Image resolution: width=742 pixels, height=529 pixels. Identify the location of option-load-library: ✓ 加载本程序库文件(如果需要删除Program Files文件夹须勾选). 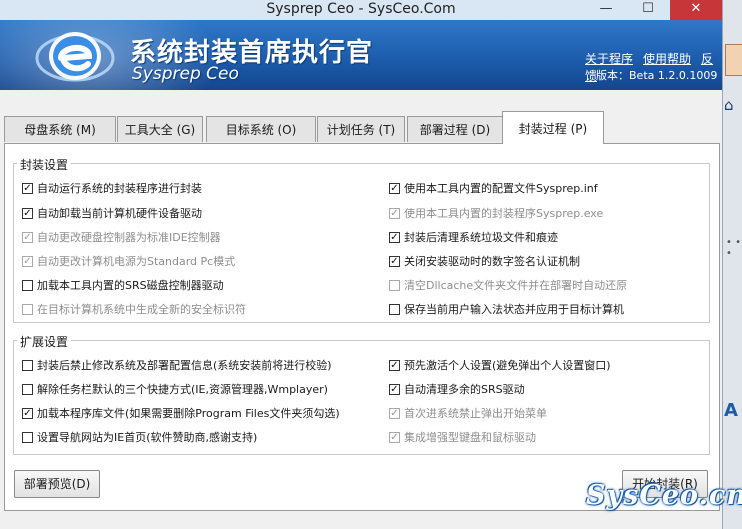
(181, 413).